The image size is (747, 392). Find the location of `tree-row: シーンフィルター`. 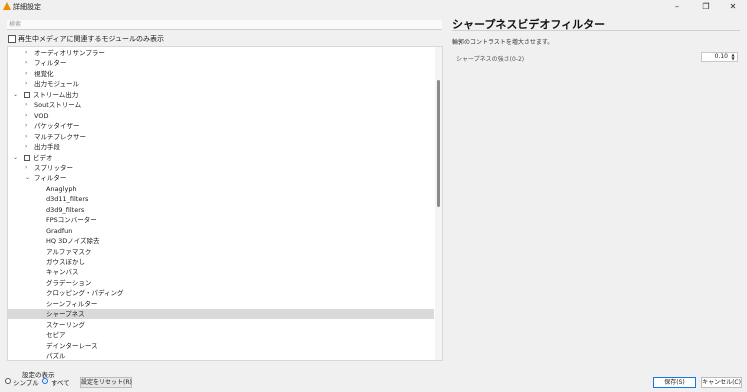

tree-row: シーンフィルター is located at coordinates (221, 304).